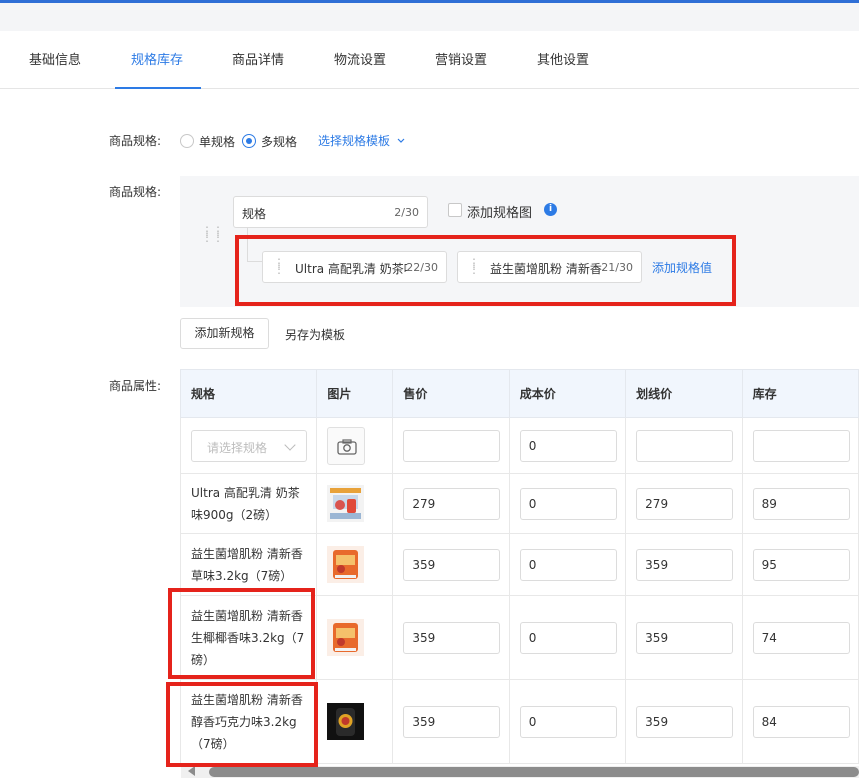 Image resolution: width=859 pixels, height=783 pixels. What do you see at coordinates (549, 267) in the screenshot?
I see `spec-value-input: ⋮ ⋮ 益生菌增肌粉 清新香 21/30` at bounding box center [549, 267].